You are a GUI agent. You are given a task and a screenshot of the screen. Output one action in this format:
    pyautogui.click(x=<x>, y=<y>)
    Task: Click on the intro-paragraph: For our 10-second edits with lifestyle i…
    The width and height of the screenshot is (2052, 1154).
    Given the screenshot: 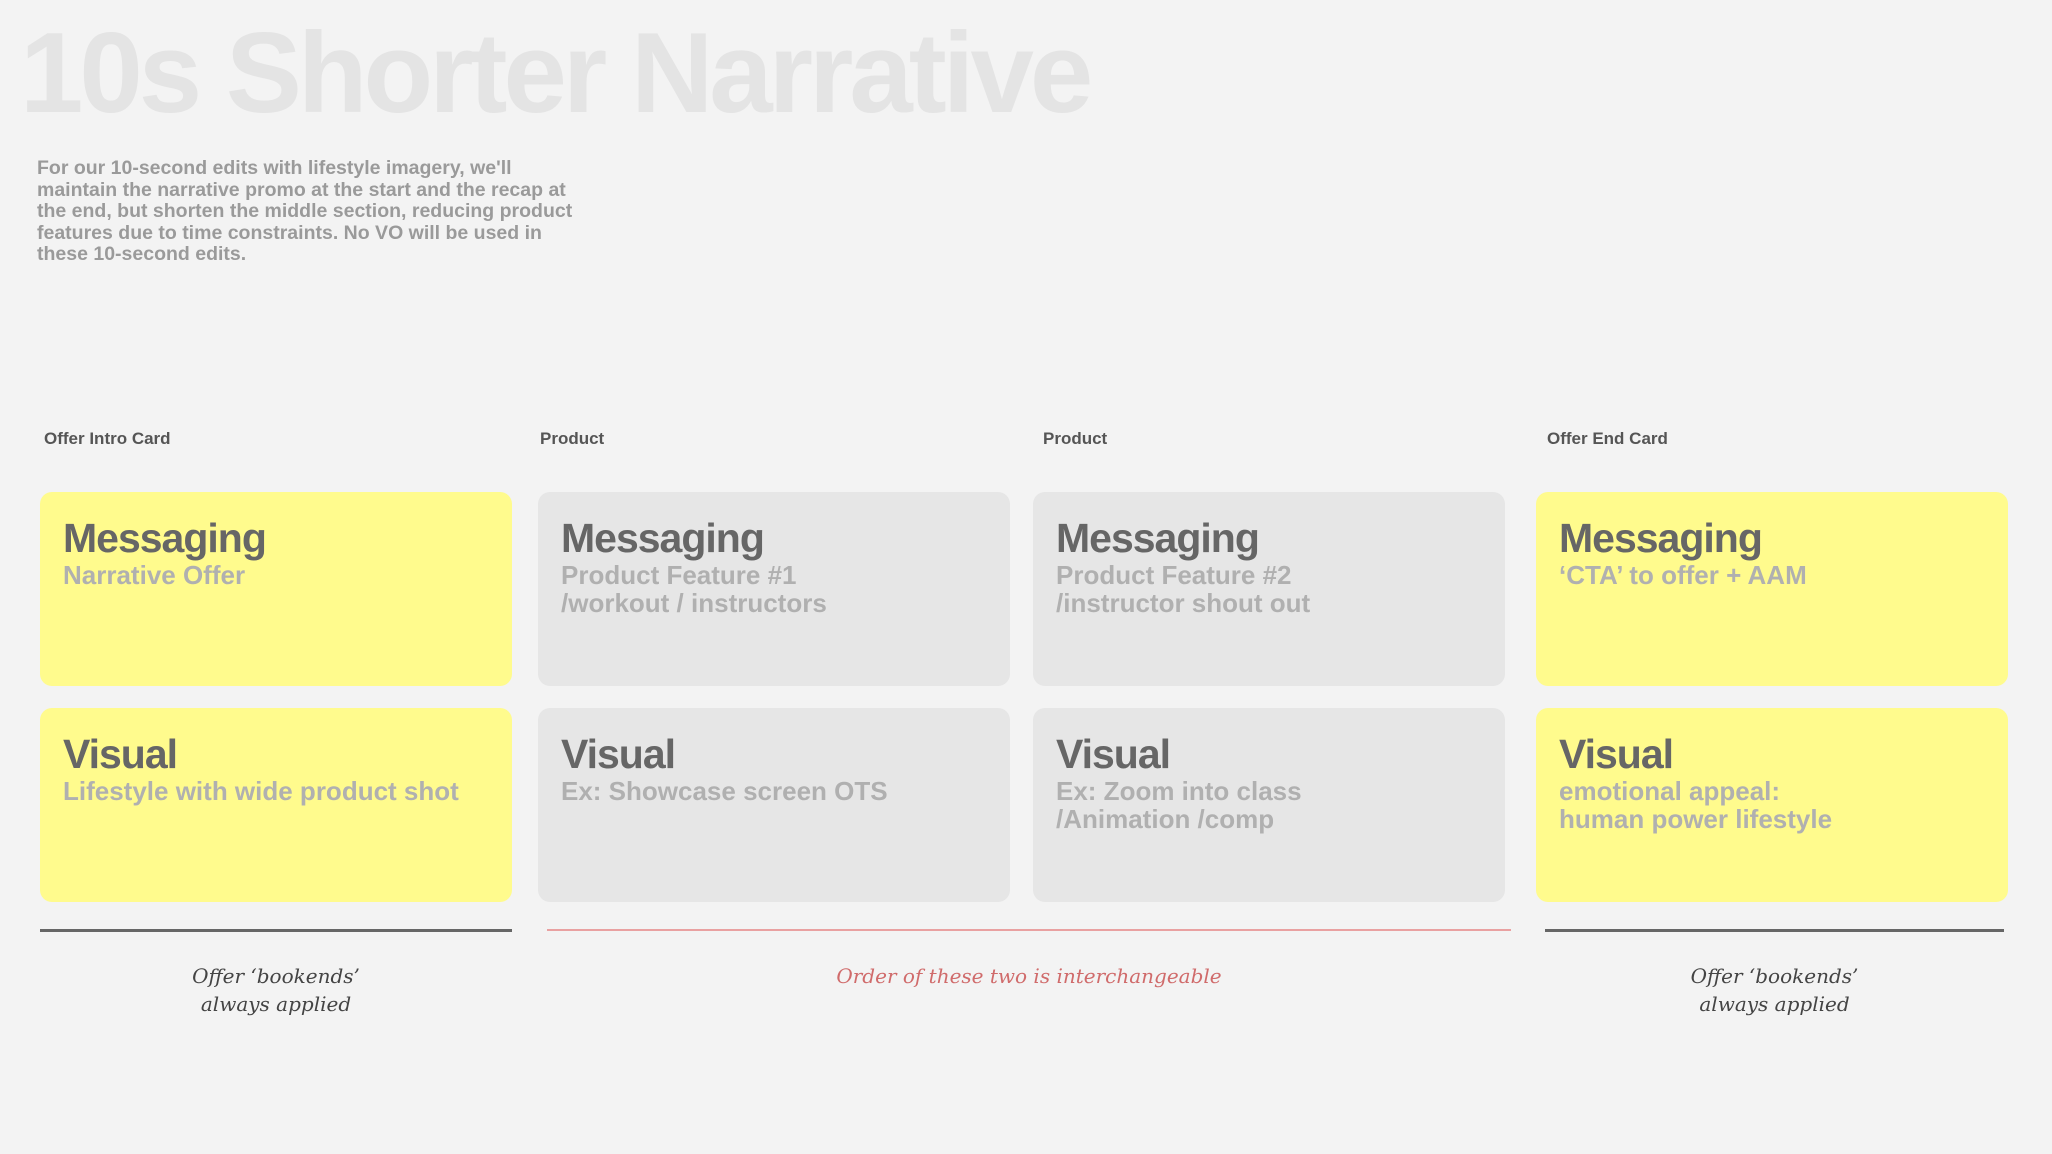 What is the action you would take?
    pyautogui.click(x=305, y=211)
    